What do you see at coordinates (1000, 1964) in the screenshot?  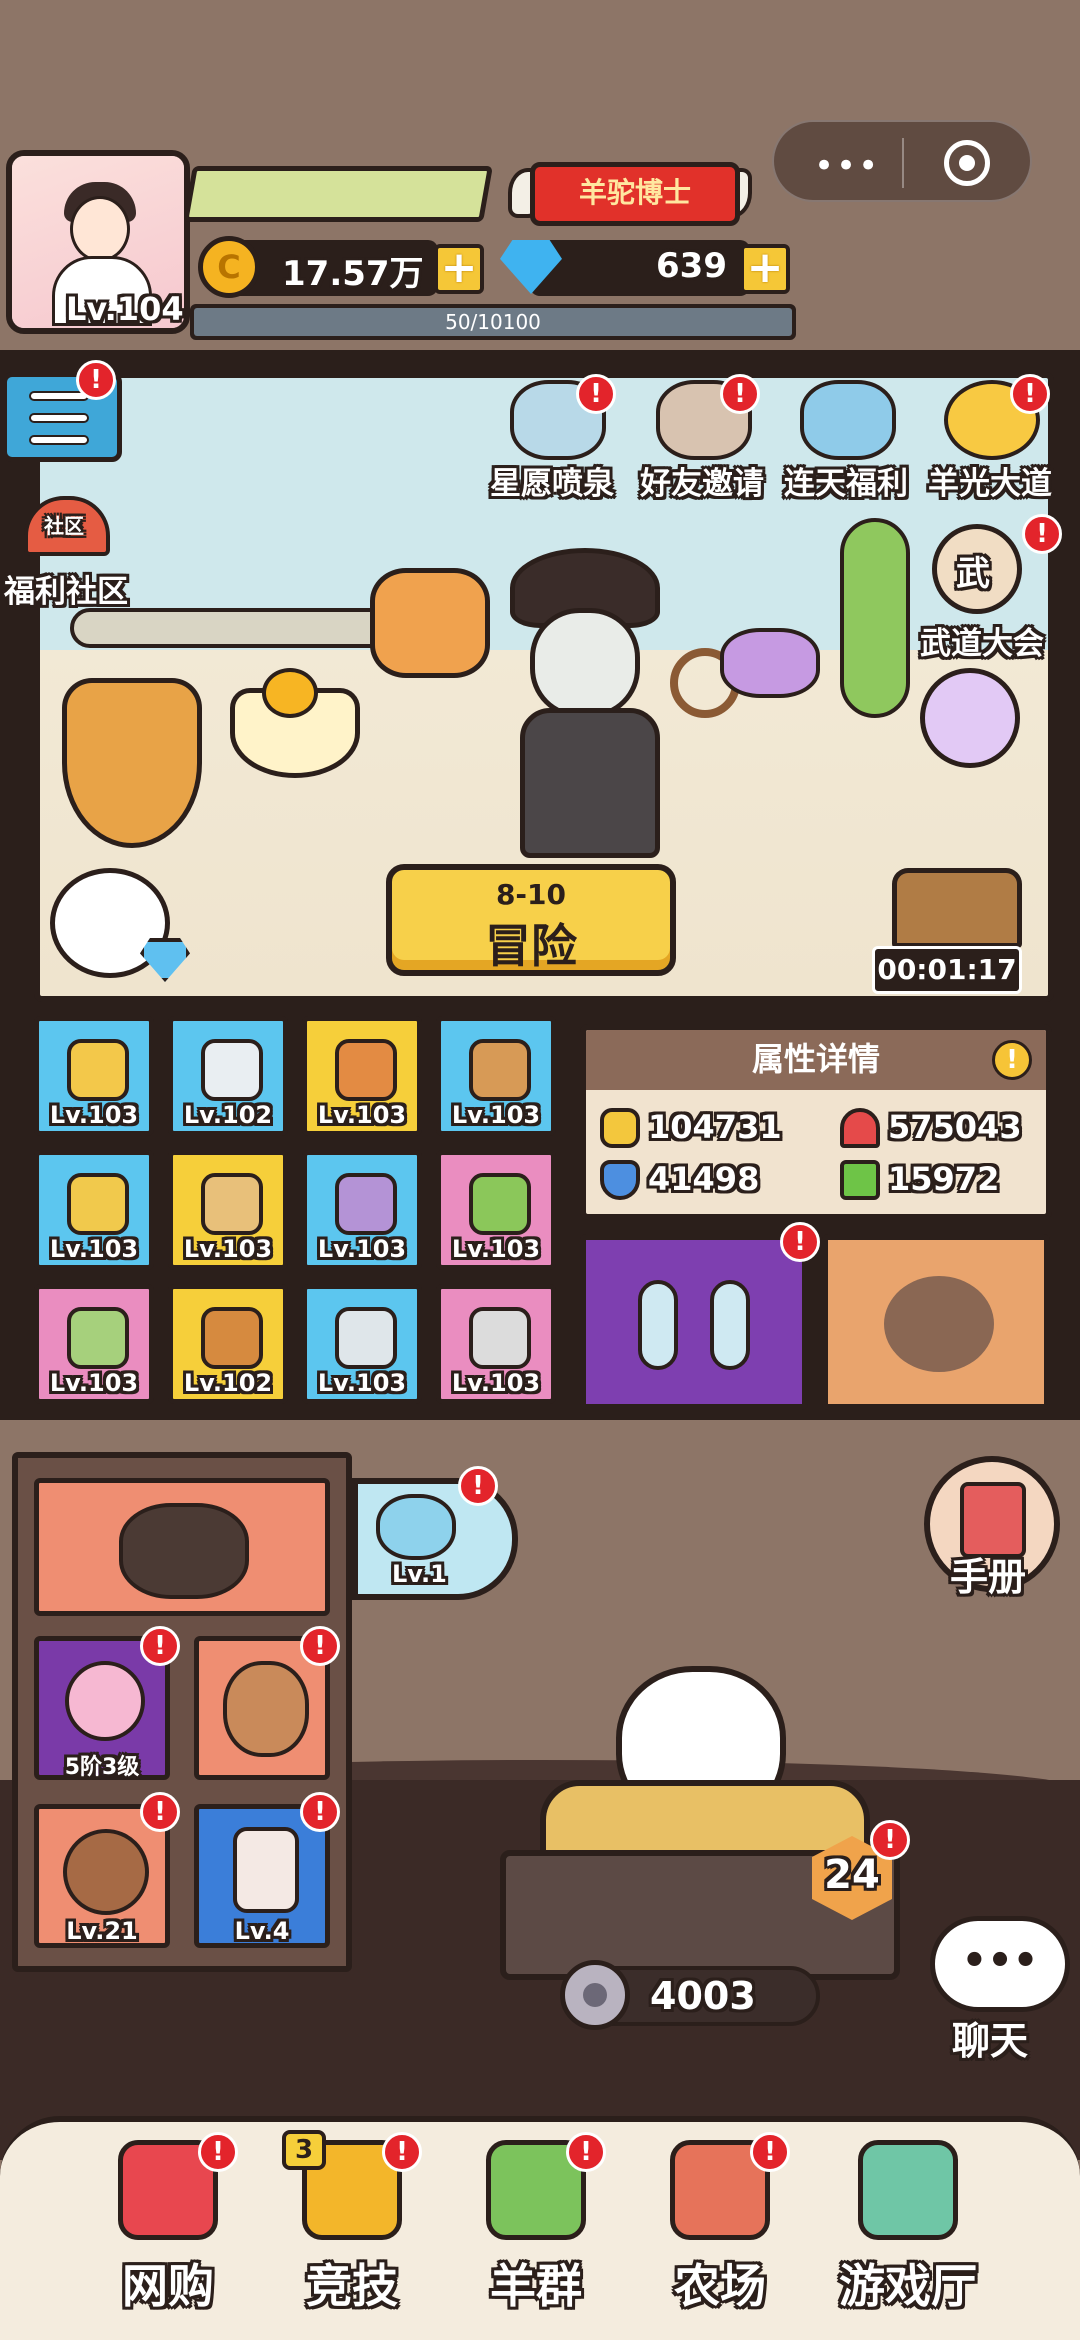 I see `chat-bubble-icon: •••` at bounding box center [1000, 1964].